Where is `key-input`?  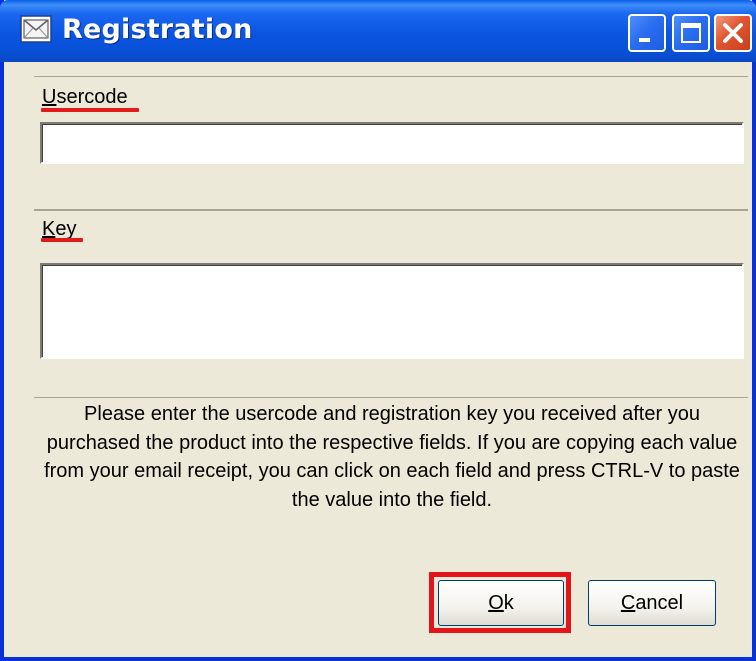 key-input is located at coordinates (392, 311).